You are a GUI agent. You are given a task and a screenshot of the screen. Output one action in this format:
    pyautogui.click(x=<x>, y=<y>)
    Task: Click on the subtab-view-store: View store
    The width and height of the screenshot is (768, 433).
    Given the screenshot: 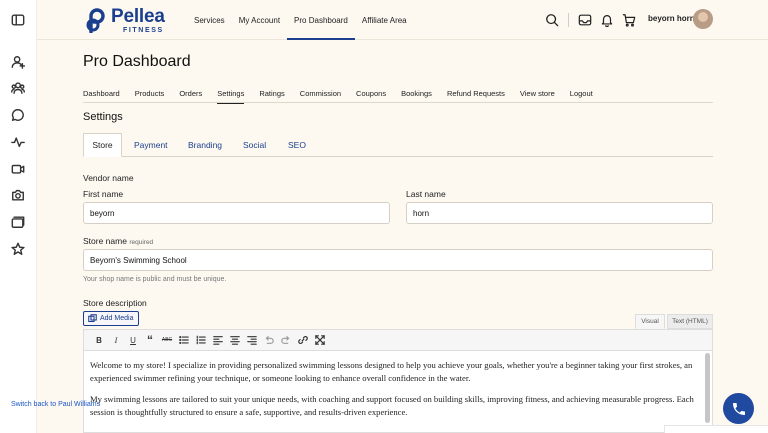 What is the action you would take?
    pyautogui.click(x=537, y=94)
    